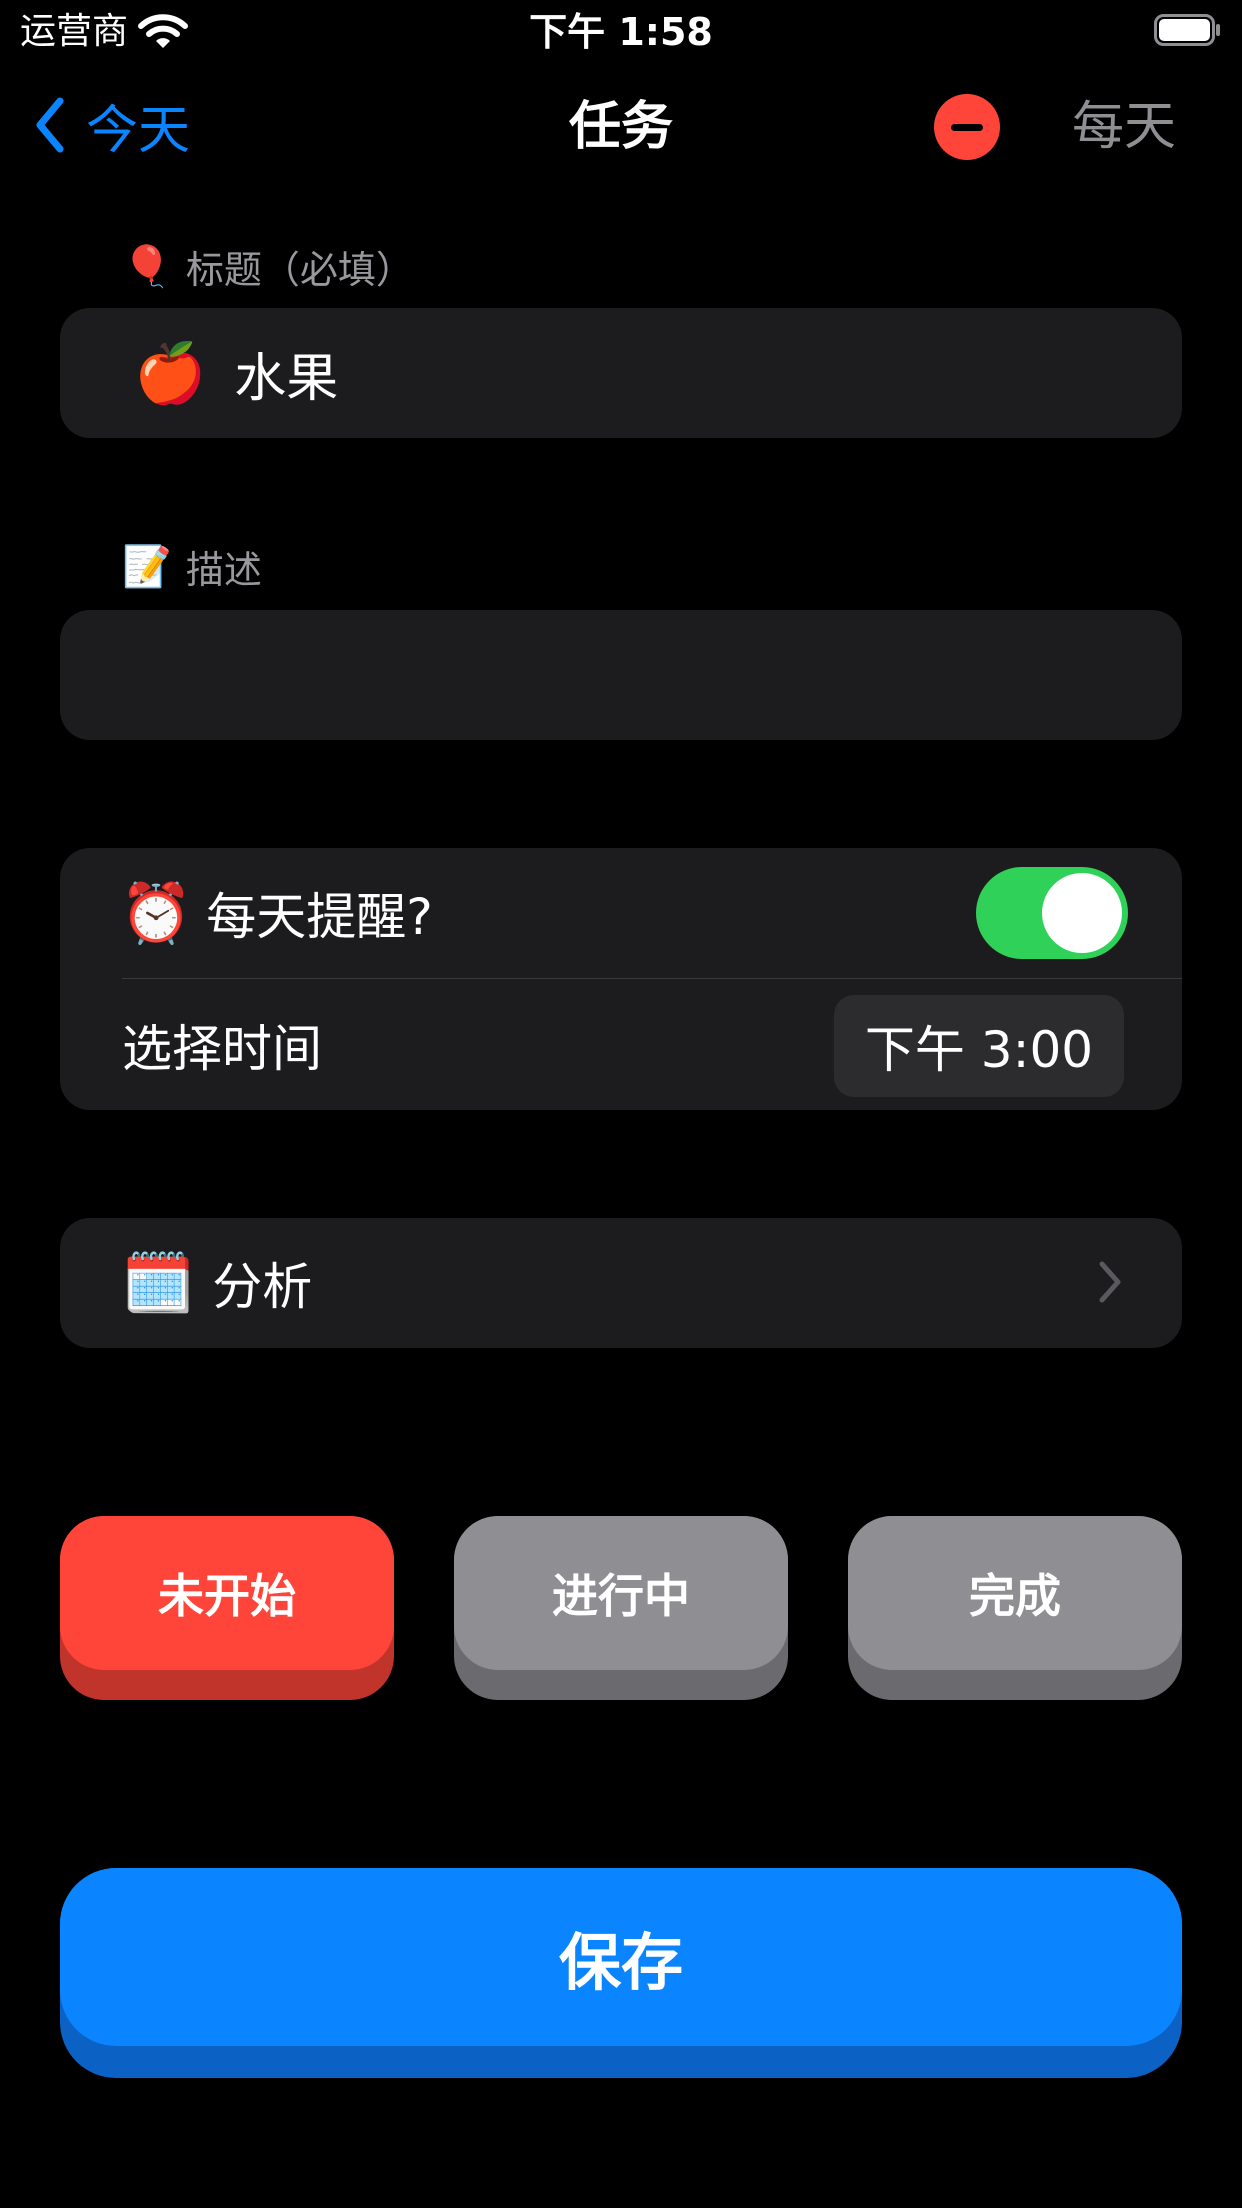 The height and width of the screenshot is (2208, 1242). I want to click on memo-icon: 📝, so click(147, 566).